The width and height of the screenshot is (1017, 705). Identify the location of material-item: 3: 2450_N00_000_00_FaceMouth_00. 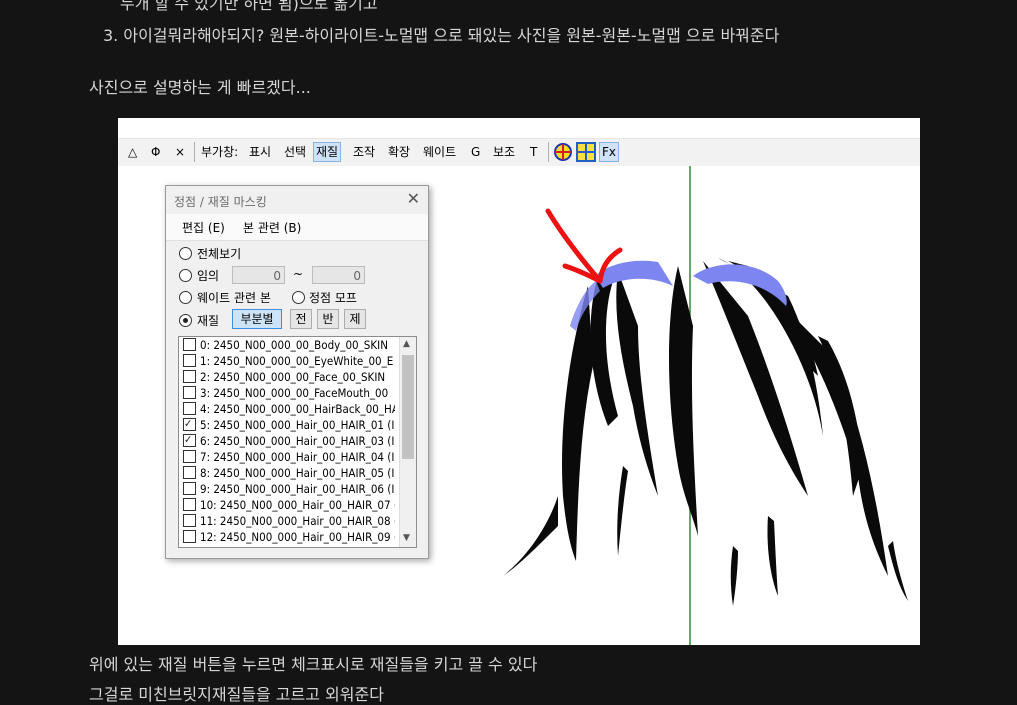
(289, 393).